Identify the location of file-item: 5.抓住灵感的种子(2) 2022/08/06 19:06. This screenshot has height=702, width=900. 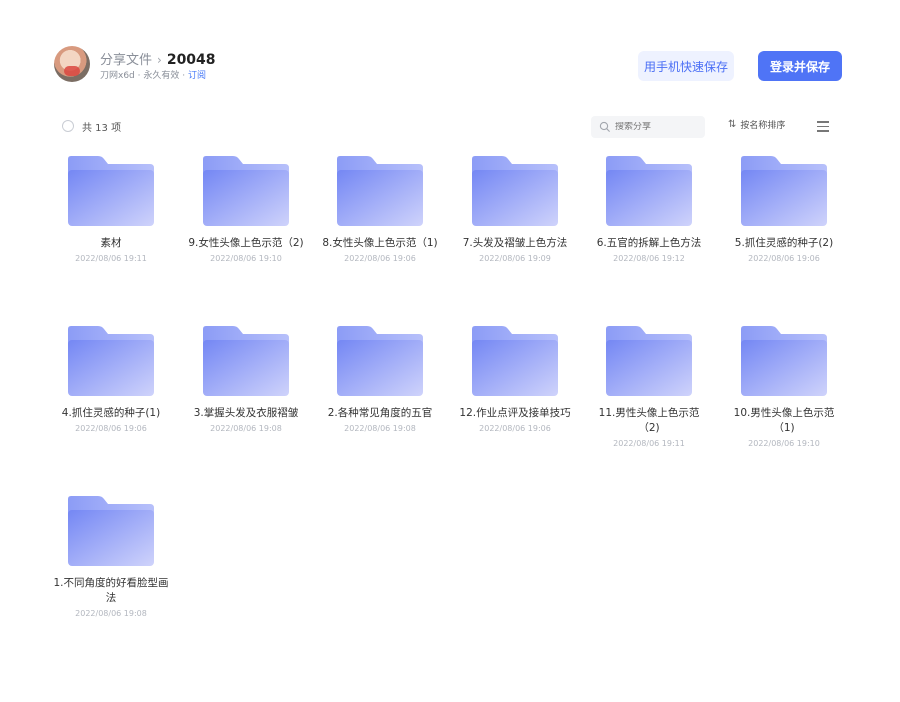
(784, 209).